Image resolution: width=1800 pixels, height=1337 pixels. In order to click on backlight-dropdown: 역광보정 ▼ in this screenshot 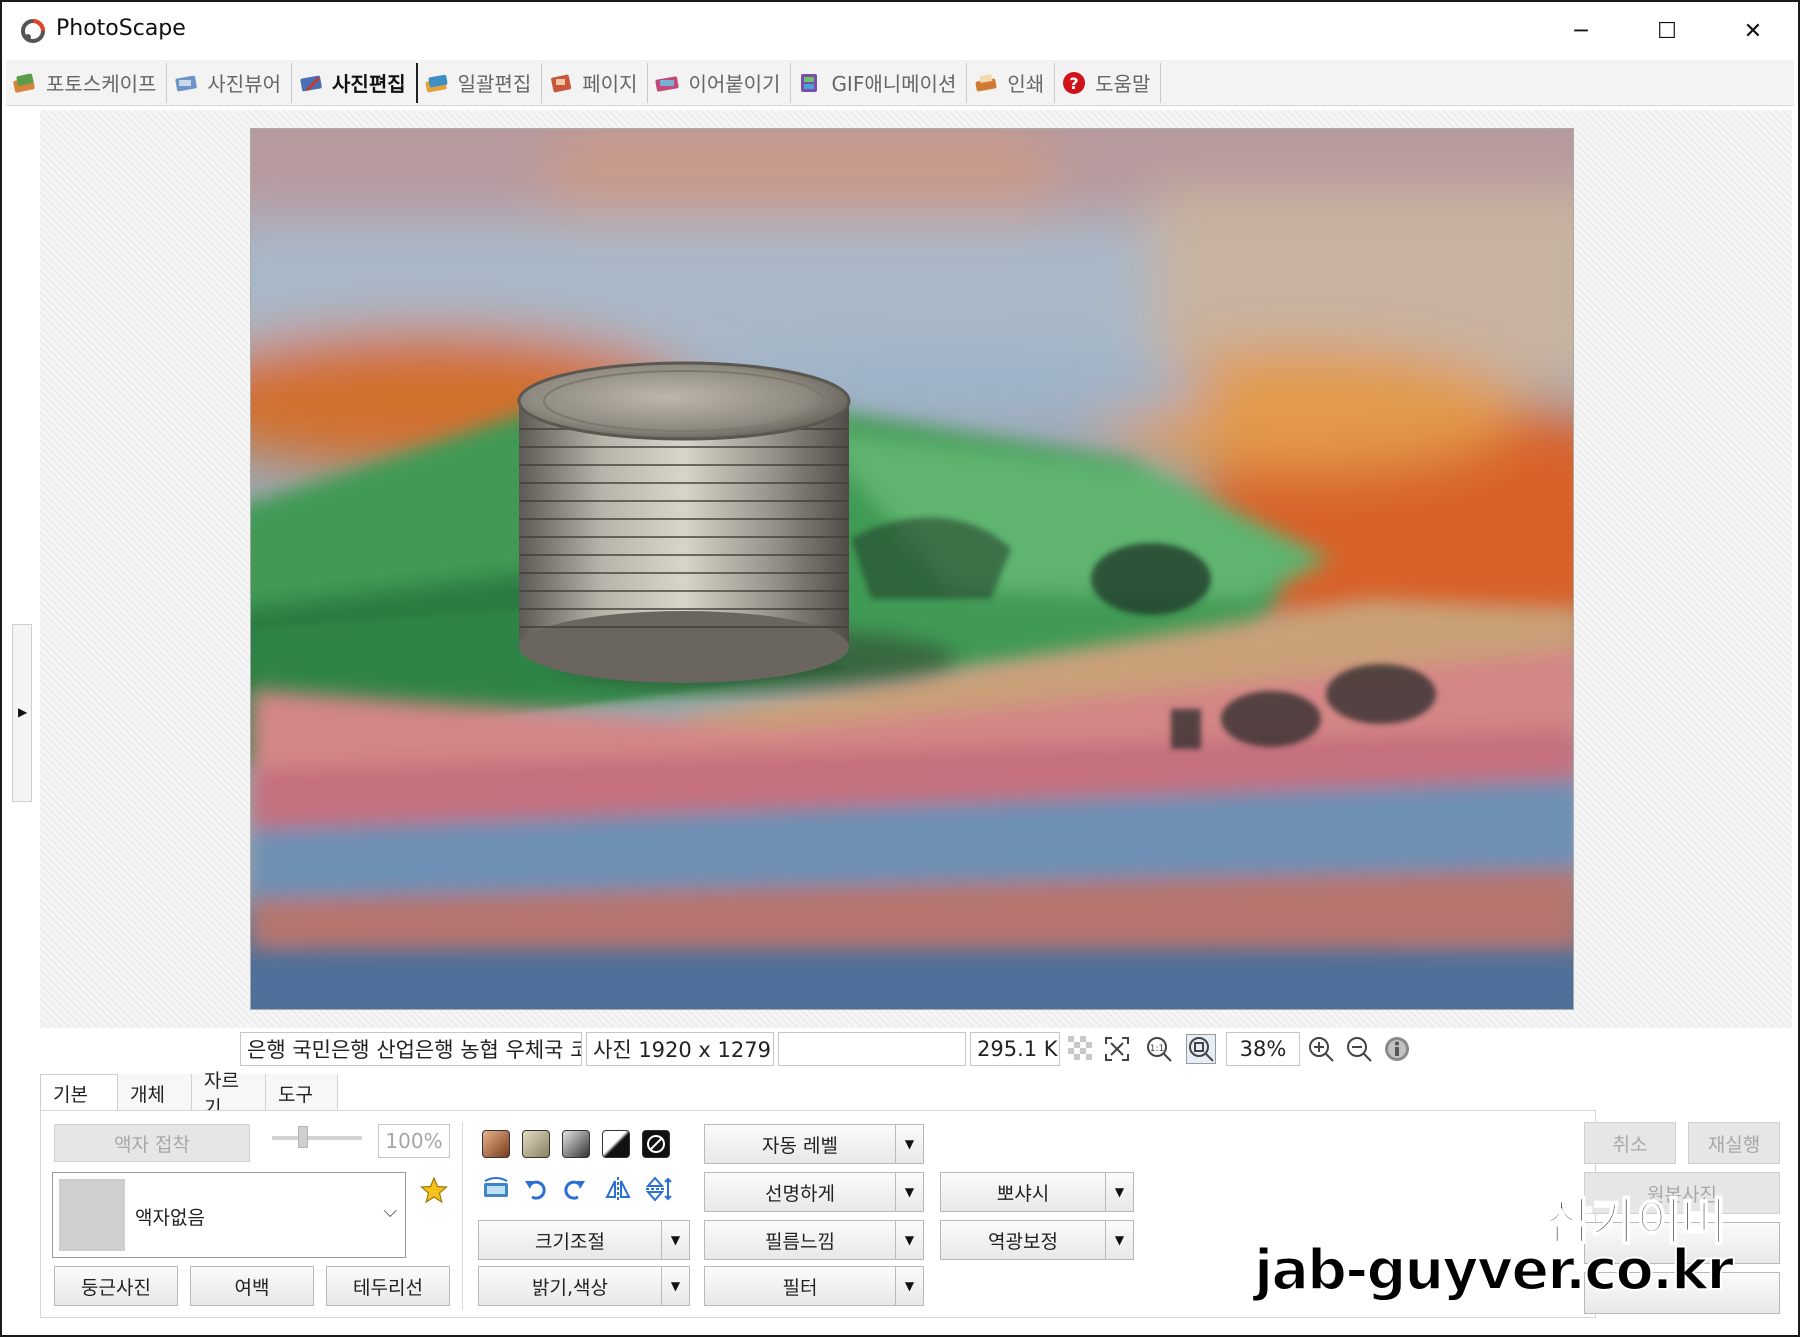, I will do `click(1037, 1240)`.